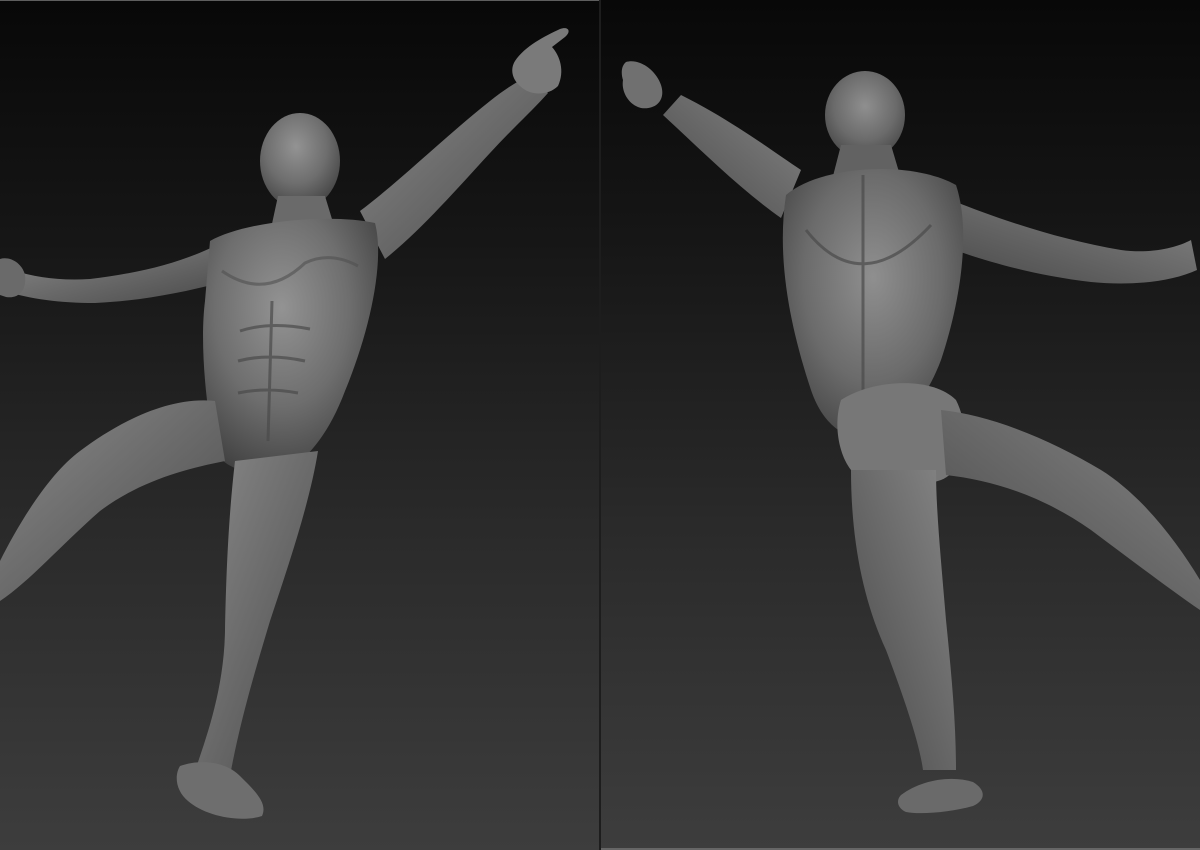 Image resolution: width=1200 pixels, height=850 pixels. What do you see at coordinates (642, 85) in the screenshot?
I see `raised-fist` at bounding box center [642, 85].